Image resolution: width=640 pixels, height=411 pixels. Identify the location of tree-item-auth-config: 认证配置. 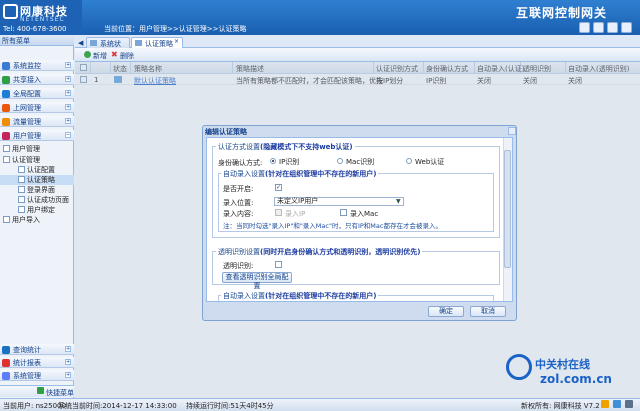
(37, 170).